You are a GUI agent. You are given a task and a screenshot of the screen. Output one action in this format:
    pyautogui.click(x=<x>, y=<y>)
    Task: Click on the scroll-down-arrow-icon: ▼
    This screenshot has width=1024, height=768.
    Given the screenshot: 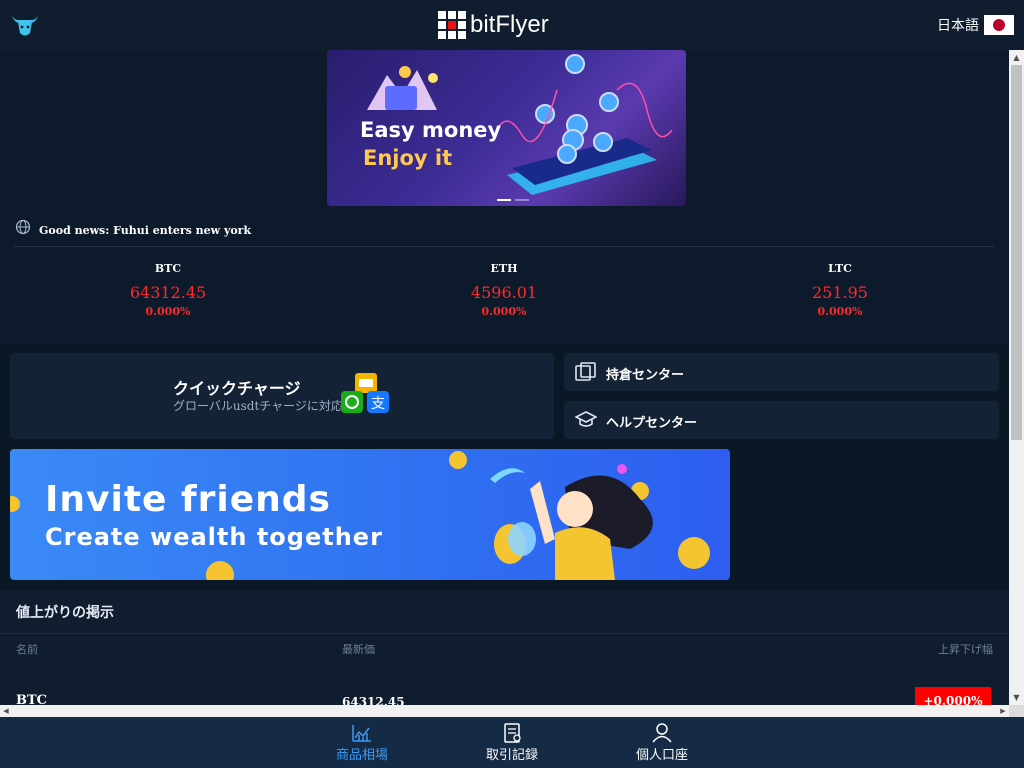 What is the action you would take?
    pyautogui.click(x=1016, y=697)
    